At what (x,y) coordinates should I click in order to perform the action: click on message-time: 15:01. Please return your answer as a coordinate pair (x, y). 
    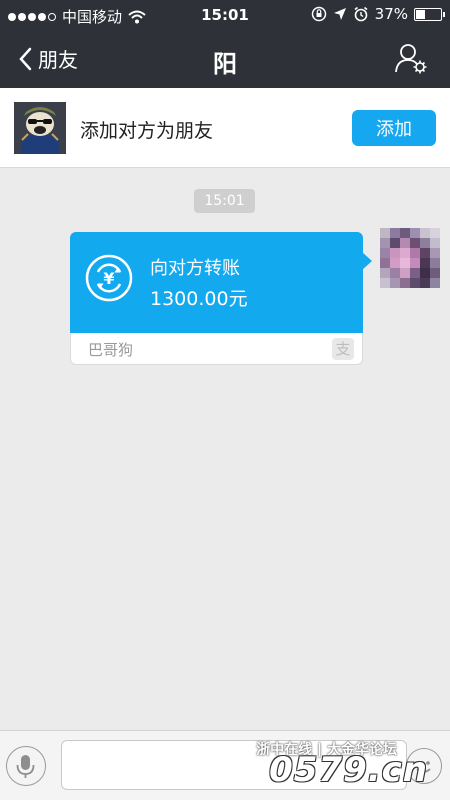
    Looking at the image, I should click on (224, 201).